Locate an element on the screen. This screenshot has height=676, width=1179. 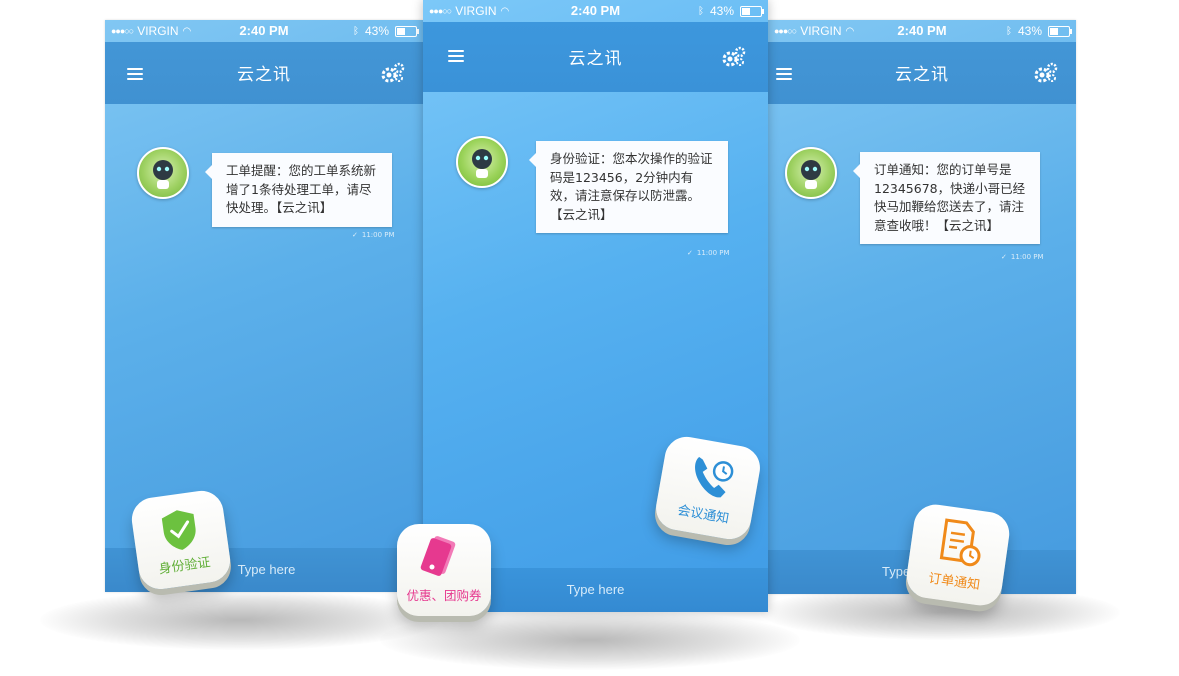
meeting-notice-badge: 会议通知 is located at coordinates (708, 488).